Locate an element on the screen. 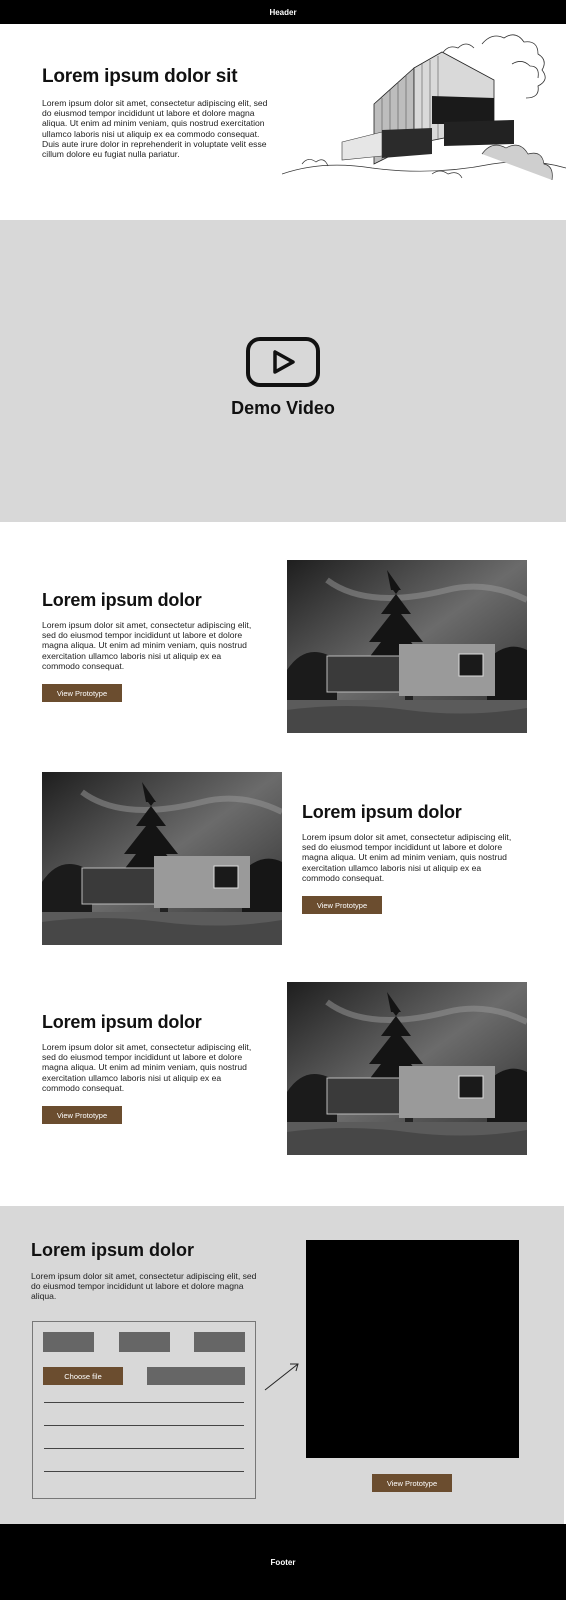 The width and height of the screenshot is (566, 1600). play-icon is located at coordinates (283, 362).